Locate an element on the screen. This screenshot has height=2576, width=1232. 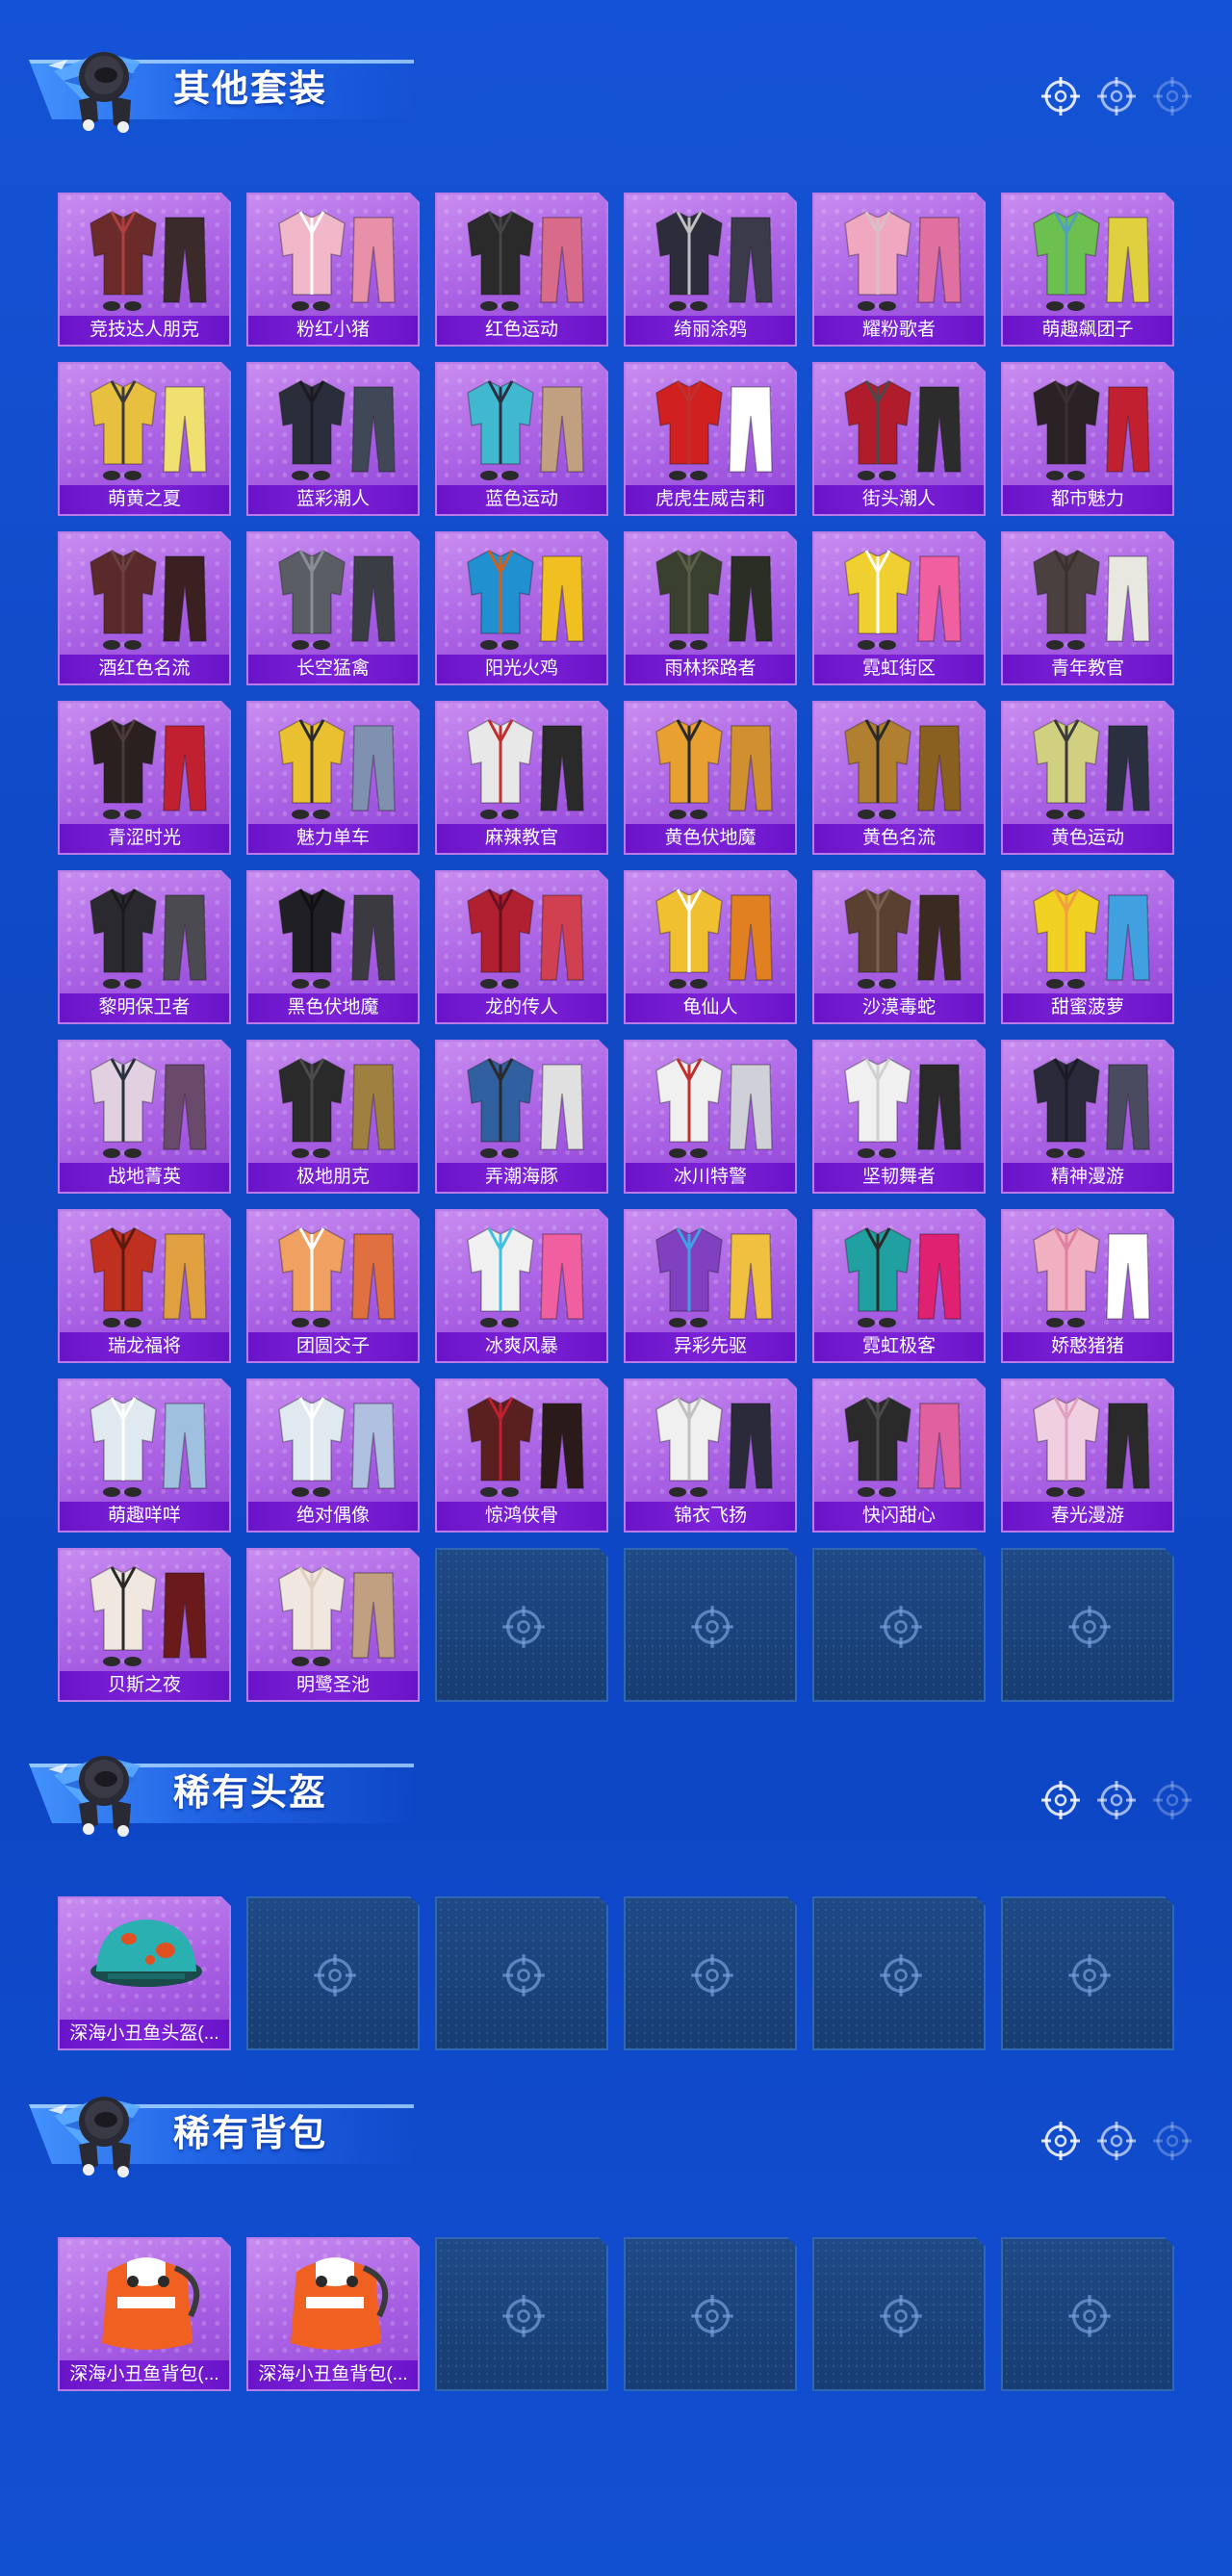
item-card: 冰爽风暴 is located at coordinates (521, 1286).